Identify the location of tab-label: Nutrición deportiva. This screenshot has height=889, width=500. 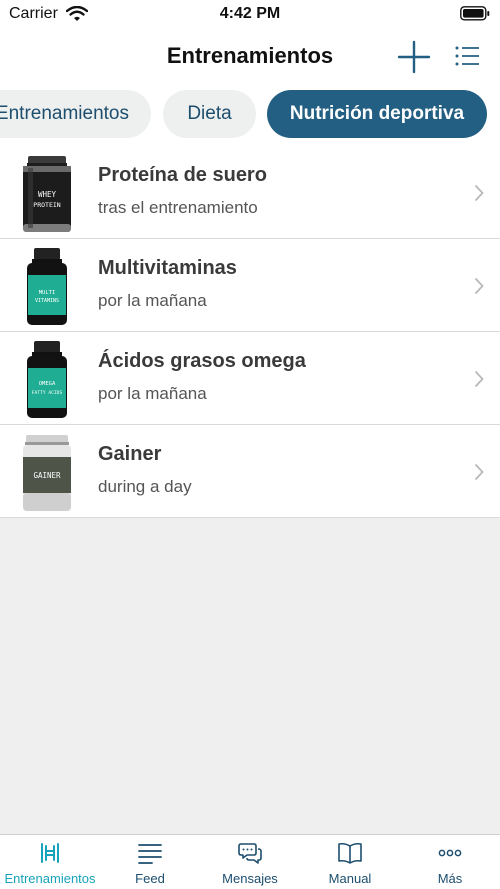
(377, 113).